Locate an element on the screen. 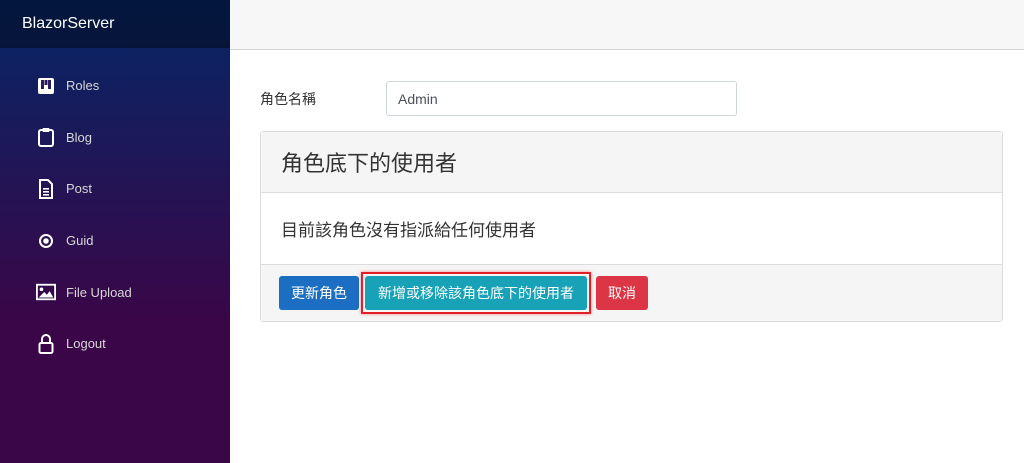  nav-item-post: Post is located at coordinates (115, 189).